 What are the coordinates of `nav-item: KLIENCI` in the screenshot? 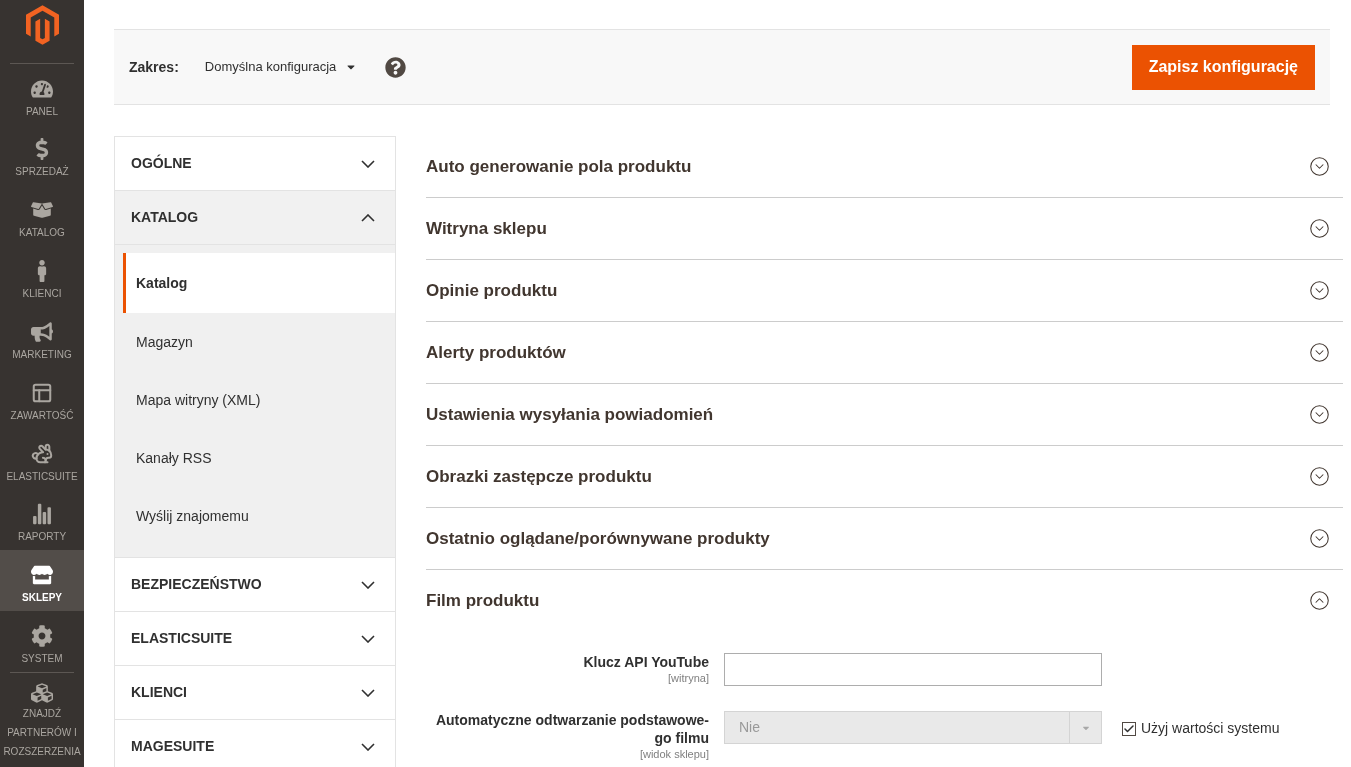 It's located at (42, 276).